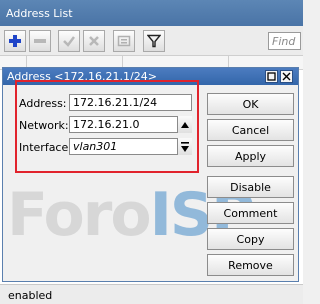  What do you see at coordinates (79, 215) in the screenshot?
I see `watermark-part1: Foro` at bounding box center [79, 215].